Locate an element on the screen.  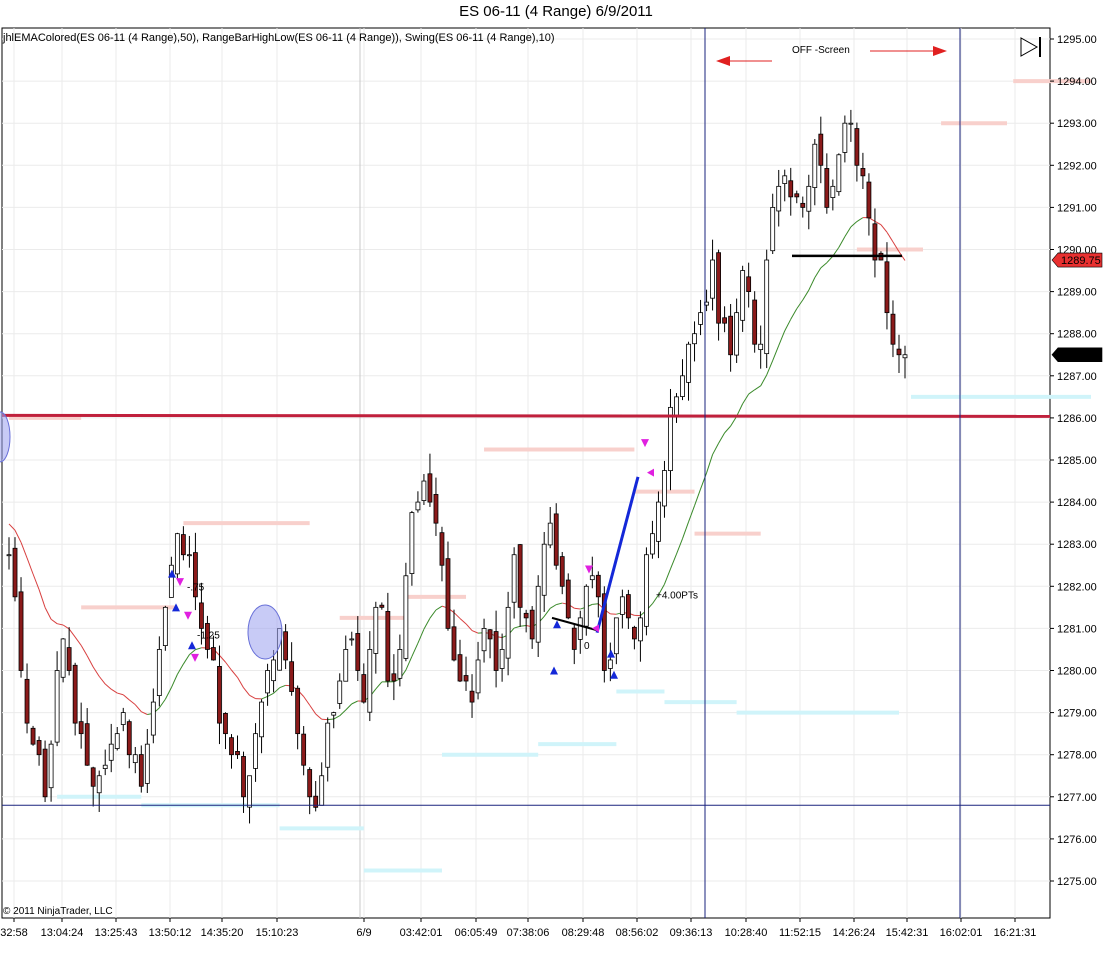
y-tick-label: 1275.00 is located at coordinates (1077, 882).